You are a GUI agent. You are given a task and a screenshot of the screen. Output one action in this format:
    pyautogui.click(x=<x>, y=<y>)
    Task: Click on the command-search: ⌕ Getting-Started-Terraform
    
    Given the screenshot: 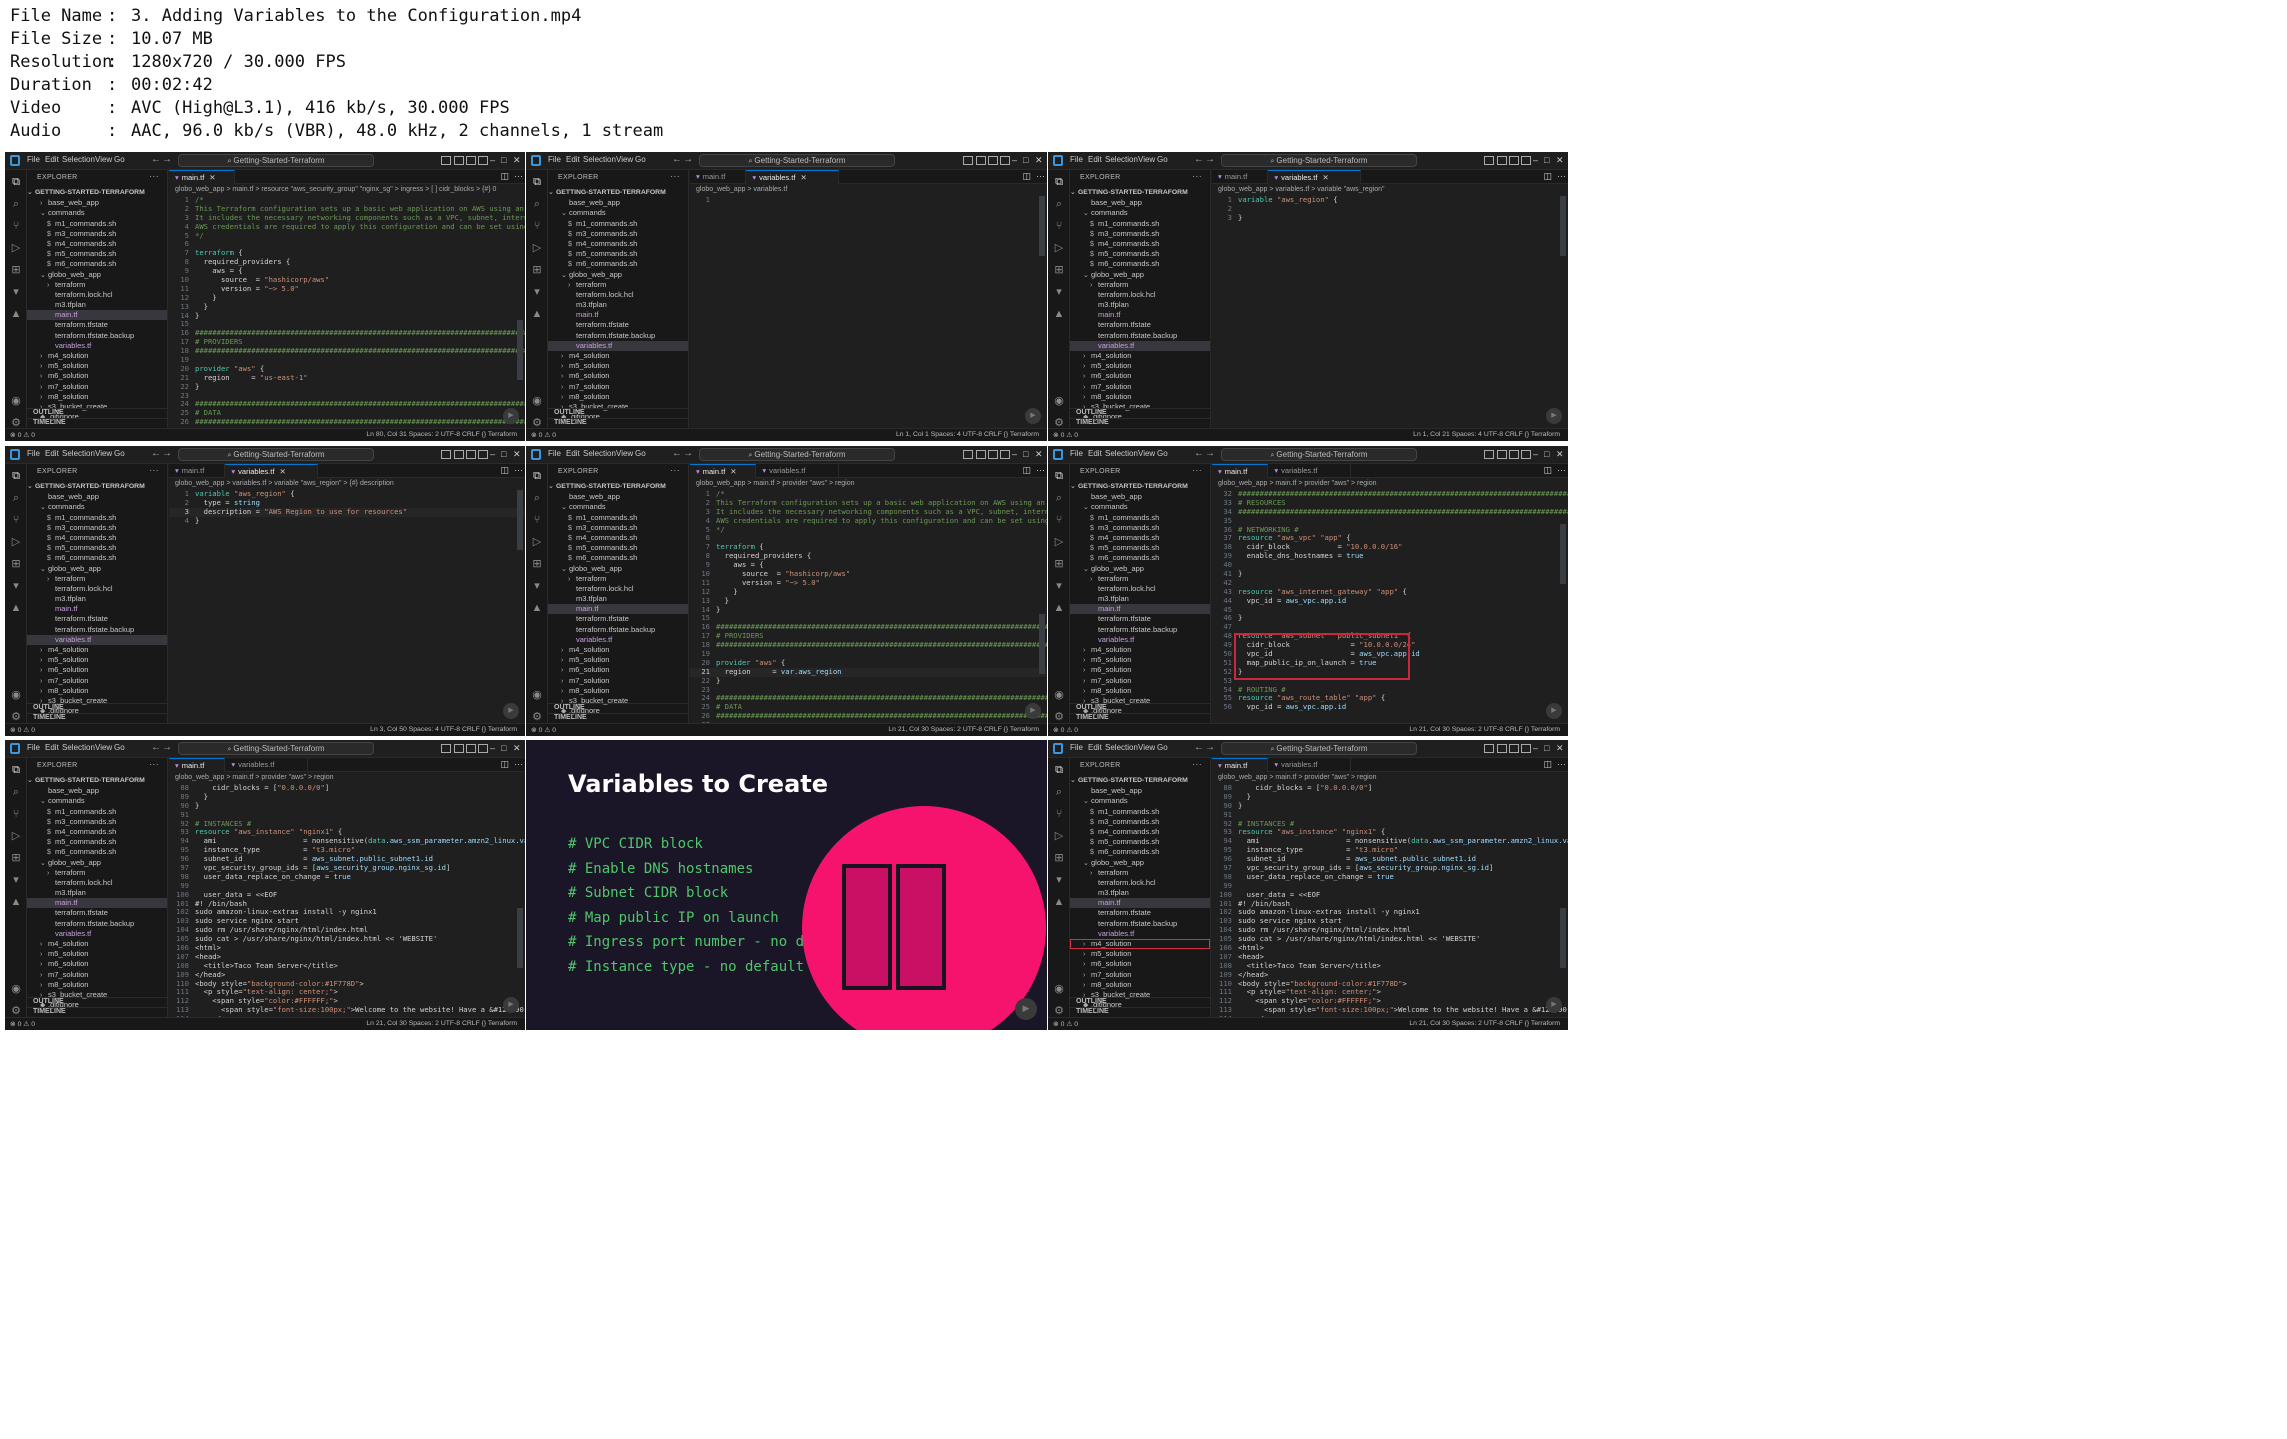 What is the action you would take?
    pyautogui.click(x=276, y=748)
    